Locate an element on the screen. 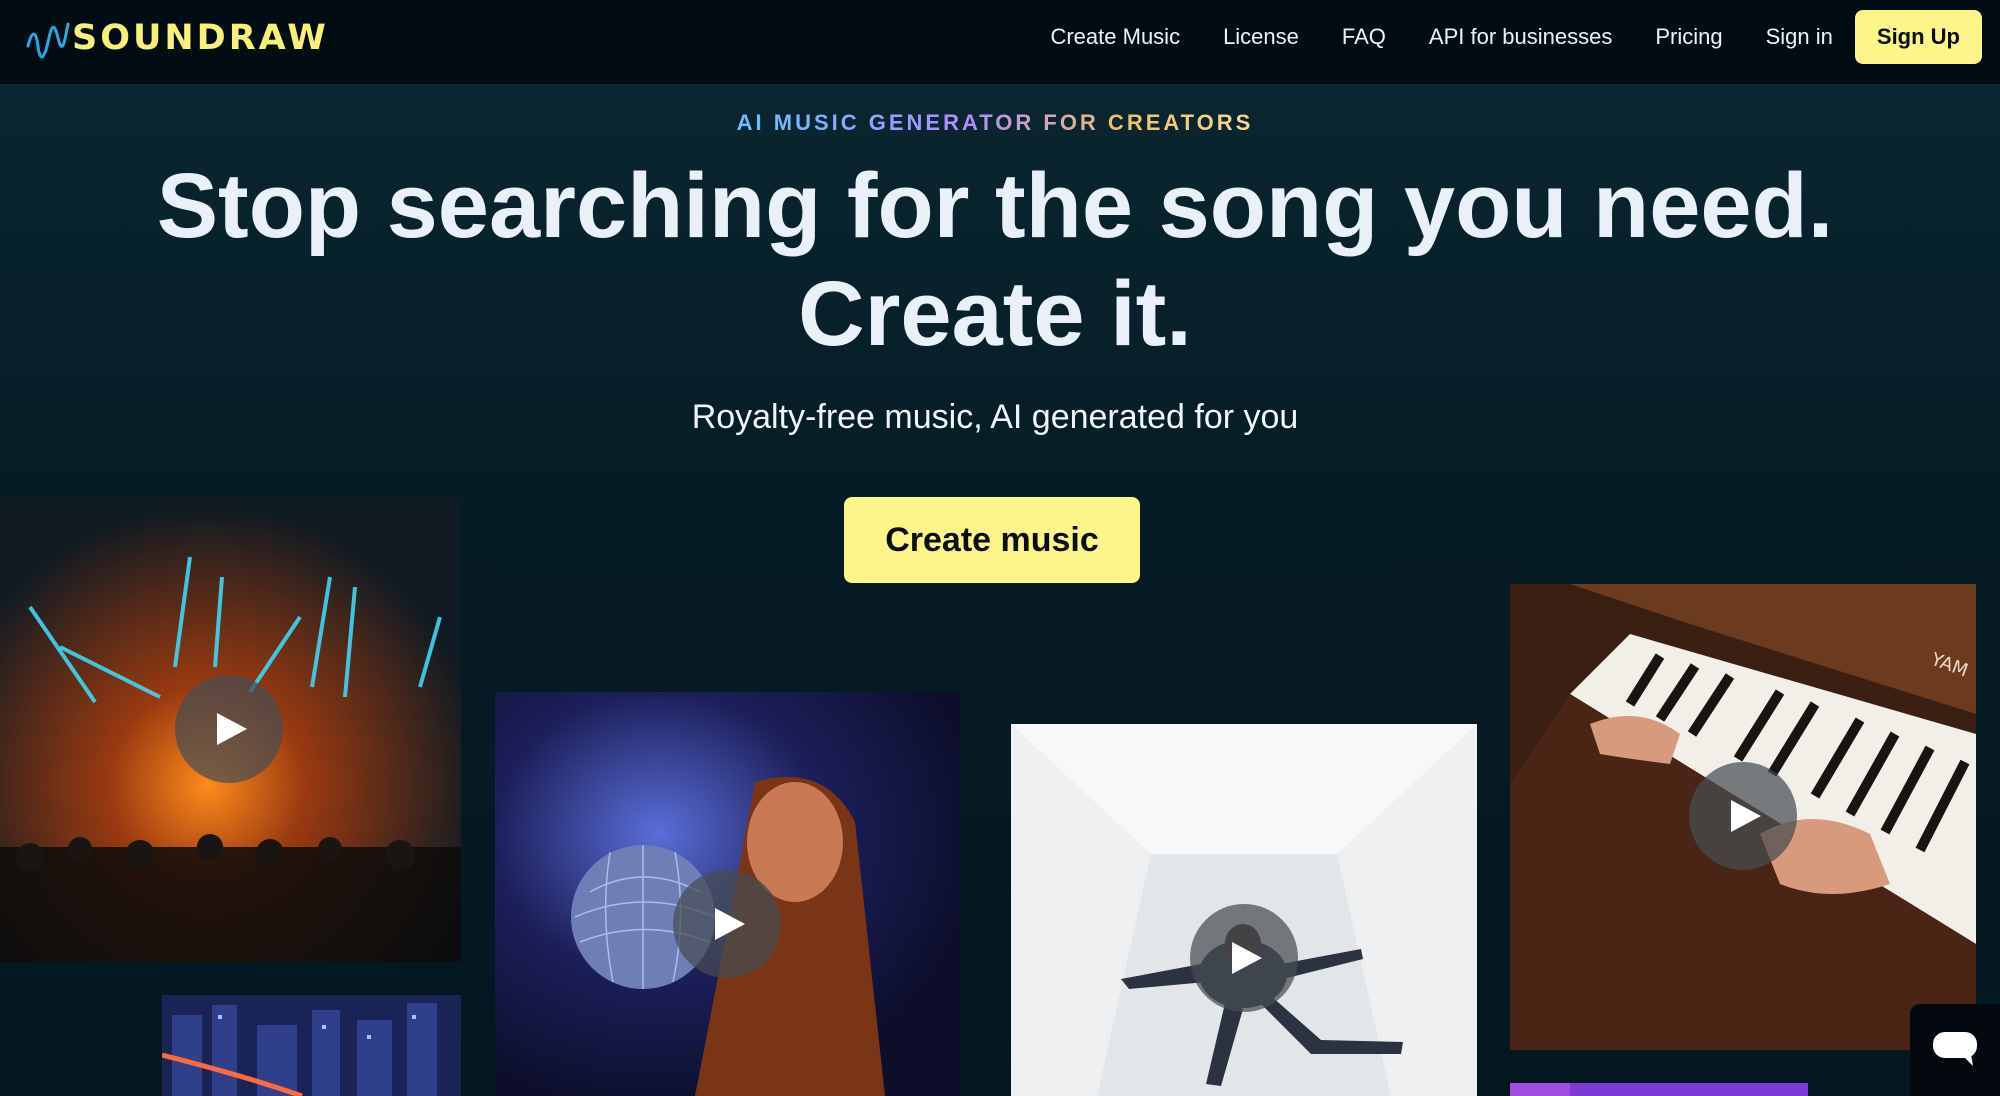 The height and width of the screenshot is (1096, 2000). create-music-button: Create music is located at coordinates (992, 540).